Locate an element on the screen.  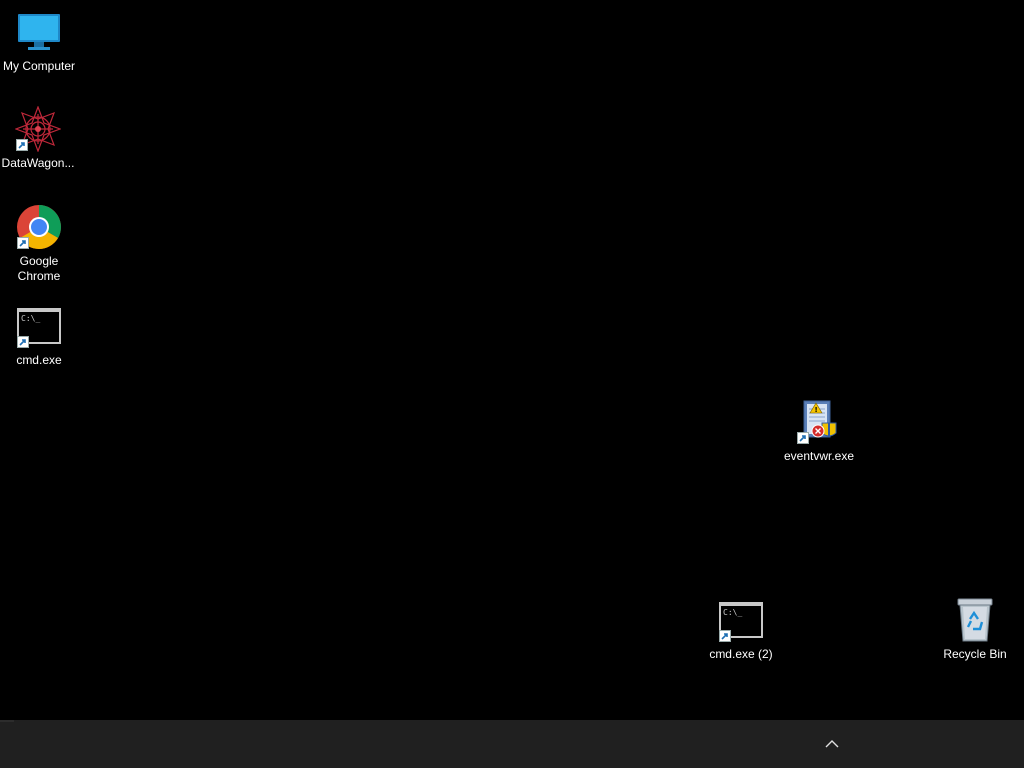
chrome-icon is located at coordinates (39, 227).